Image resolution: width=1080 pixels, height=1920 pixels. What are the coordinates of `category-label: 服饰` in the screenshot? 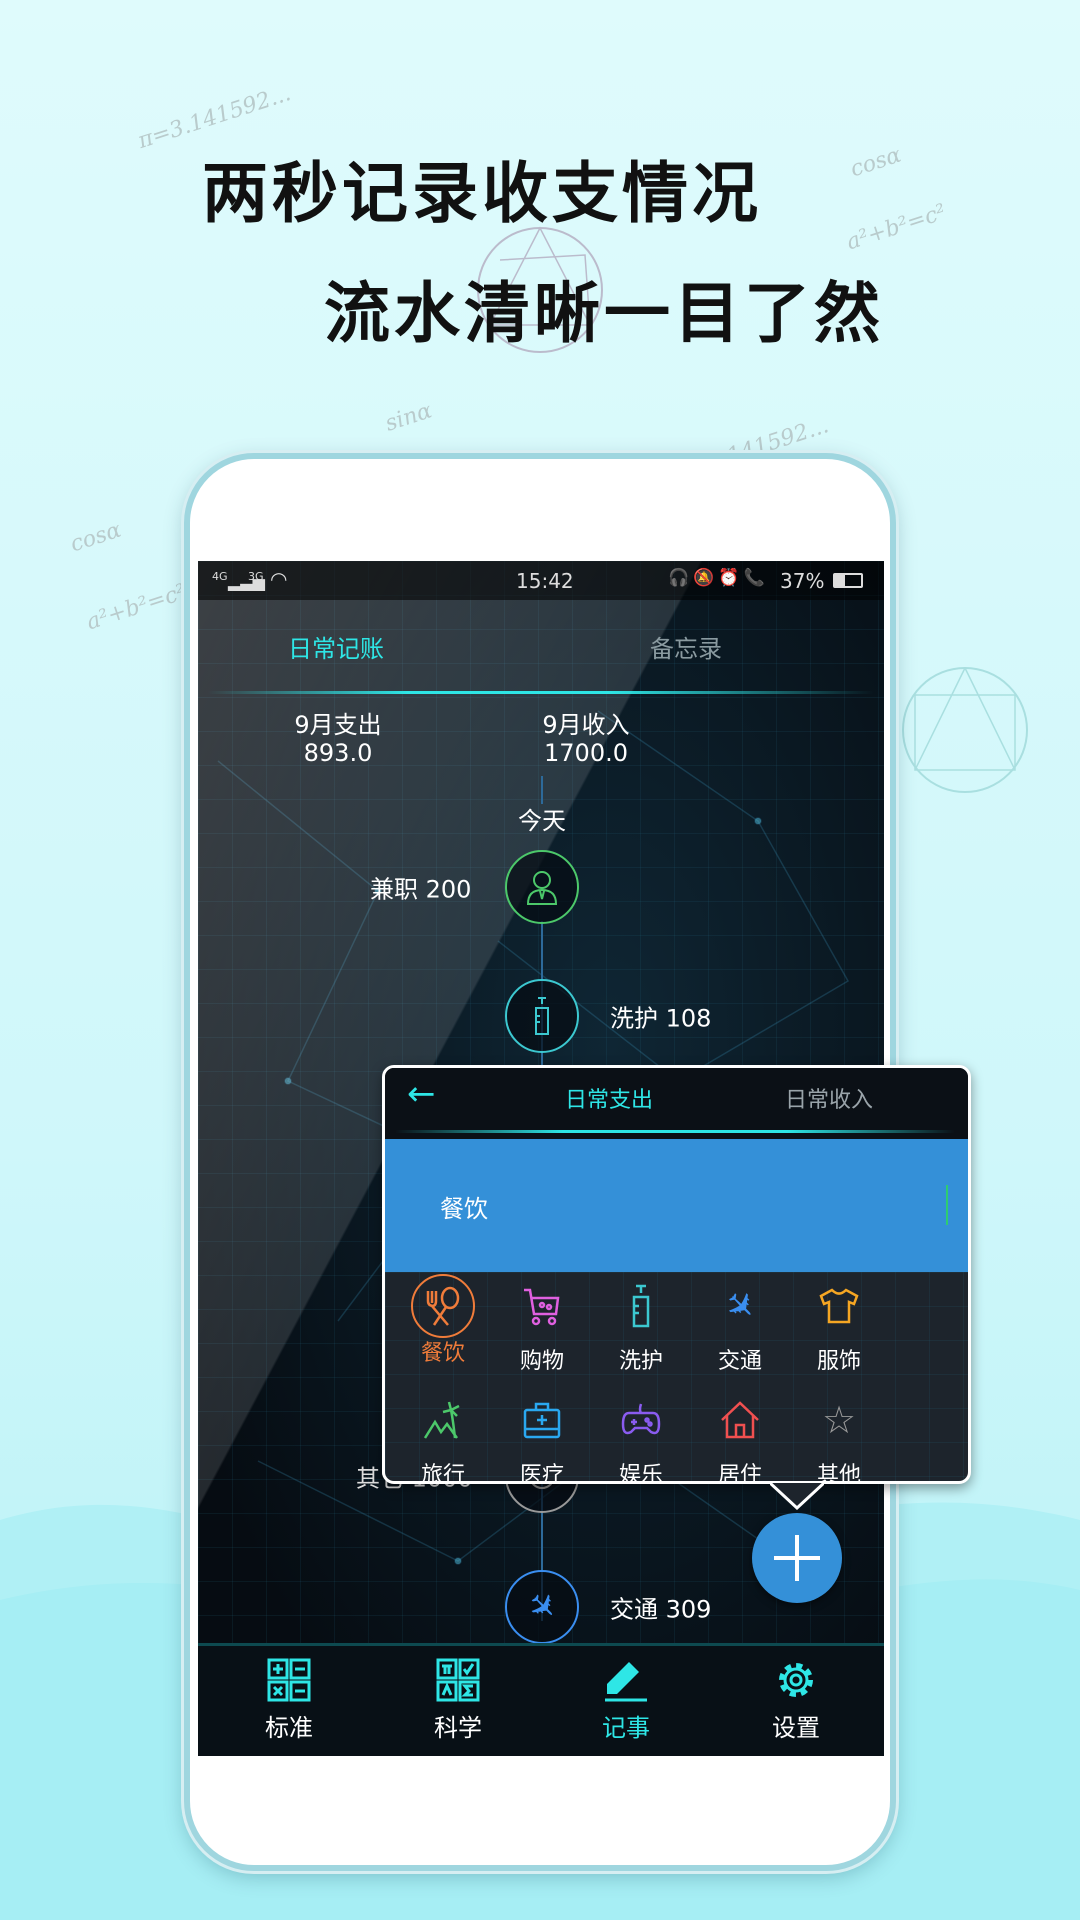 It's located at (838, 1361).